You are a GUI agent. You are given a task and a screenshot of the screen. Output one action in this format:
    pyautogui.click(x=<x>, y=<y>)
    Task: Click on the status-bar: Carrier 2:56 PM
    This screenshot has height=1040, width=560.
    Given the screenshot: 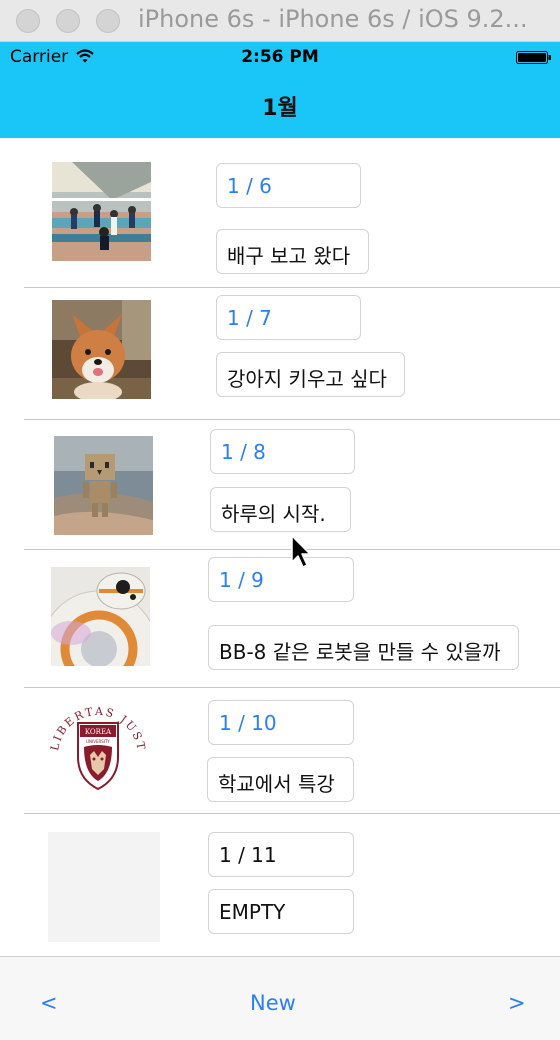 What is the action you would take?
    pyautogui.click(x=280, y=57)
    